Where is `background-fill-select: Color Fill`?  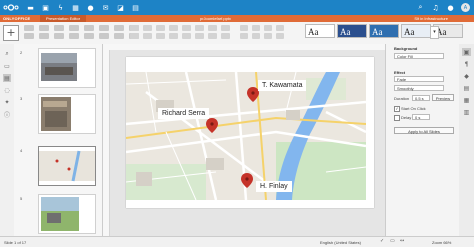 background-fill-select: Color Fill is located at coordinates (419, 56).